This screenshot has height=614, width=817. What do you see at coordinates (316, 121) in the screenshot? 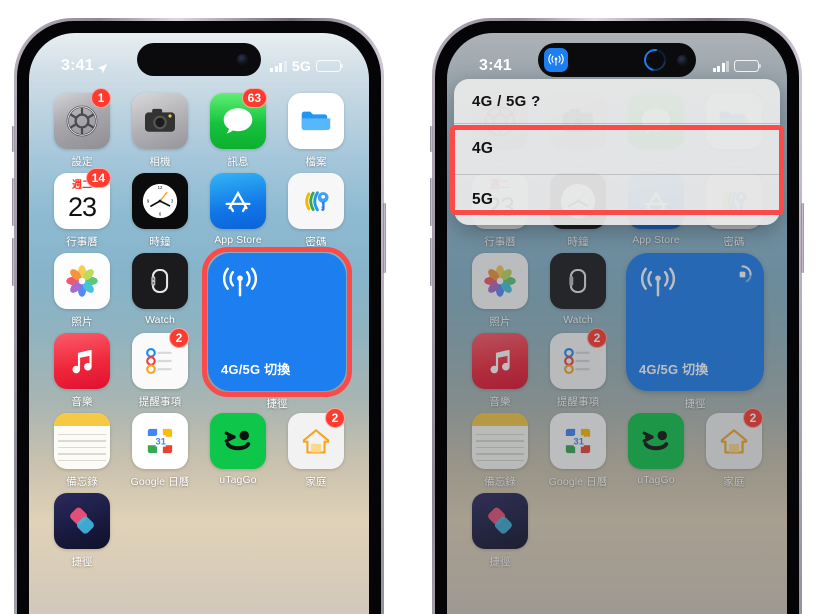
I see `files-icon` at bounding box center [316, 121].